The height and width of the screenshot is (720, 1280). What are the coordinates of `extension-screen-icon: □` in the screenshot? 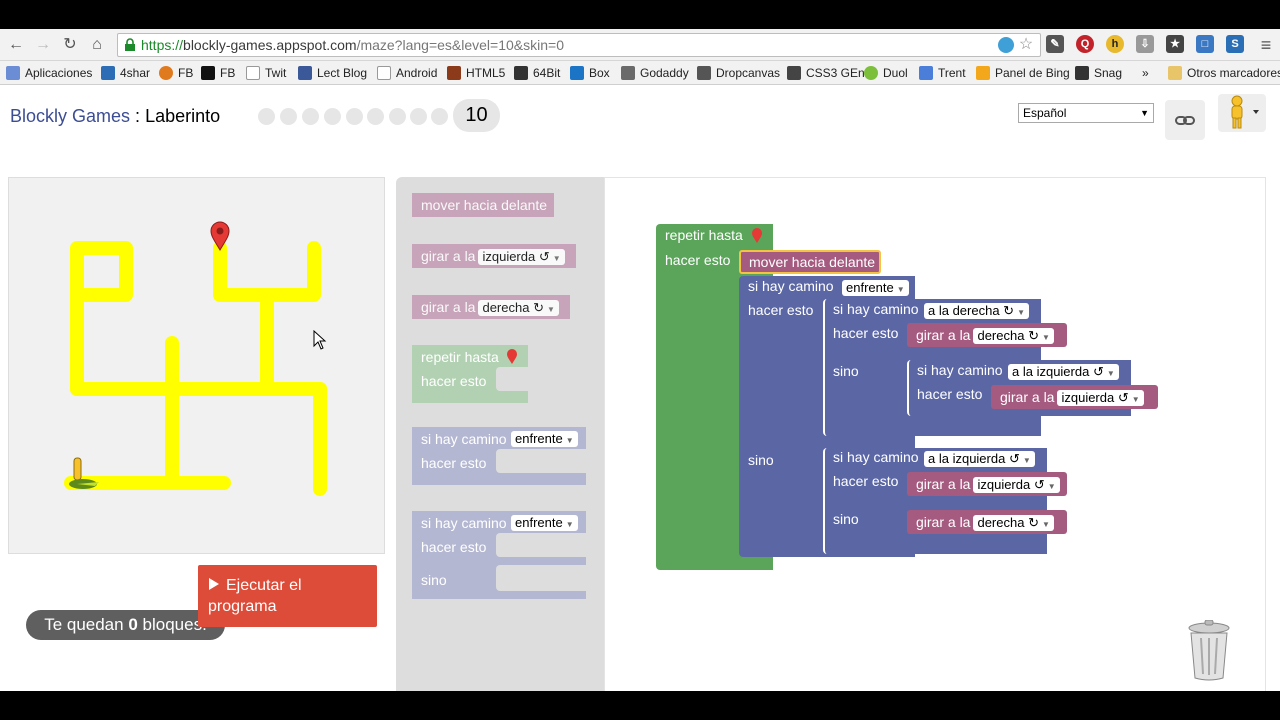 It's located at (1205, 44).